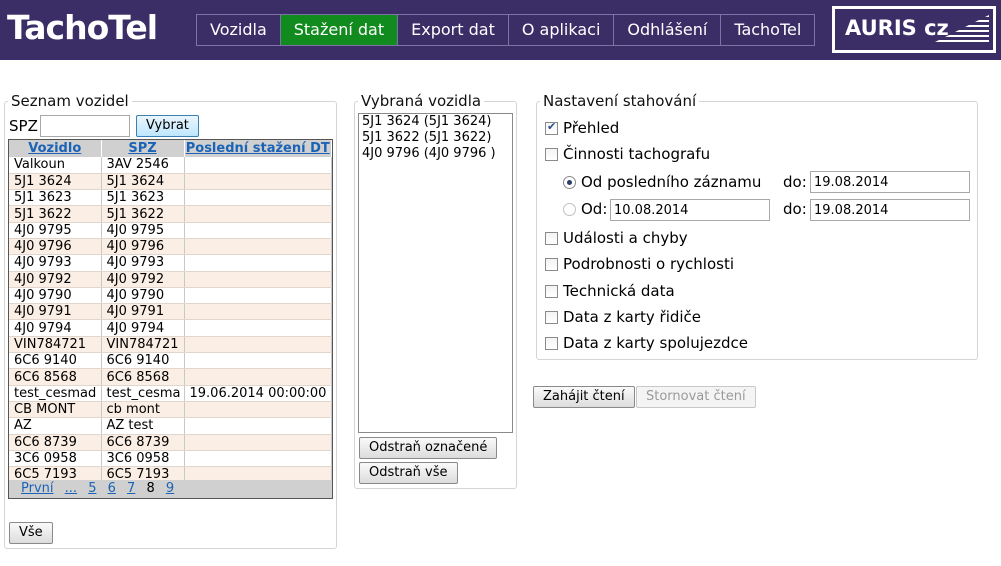 The height and width of the screenshot is (566, 1001). I want to click on speed-option: Podrobnosti o rychlosti, so click(639, 264).